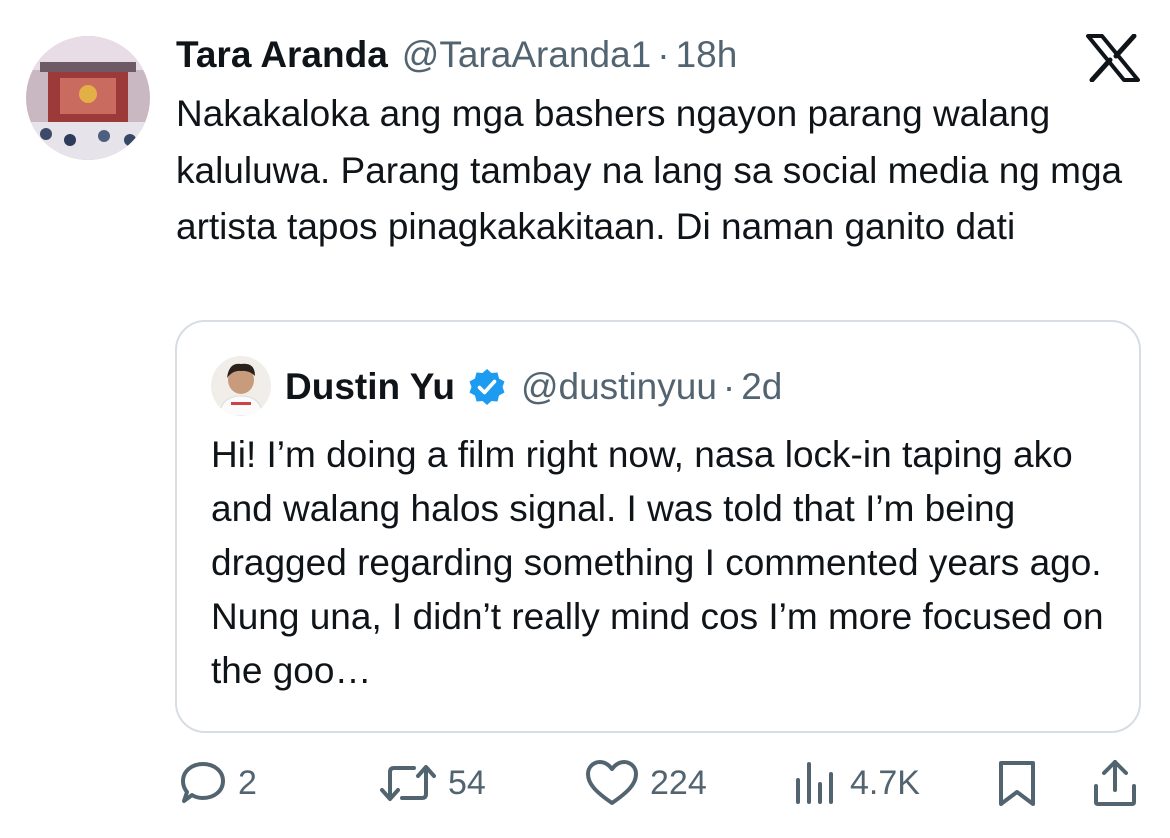 The width and height of the screenshot is (1170, 838). Describe the element at coordinates (612, 782) in the screenshot. I see `heart-icon` at that location.